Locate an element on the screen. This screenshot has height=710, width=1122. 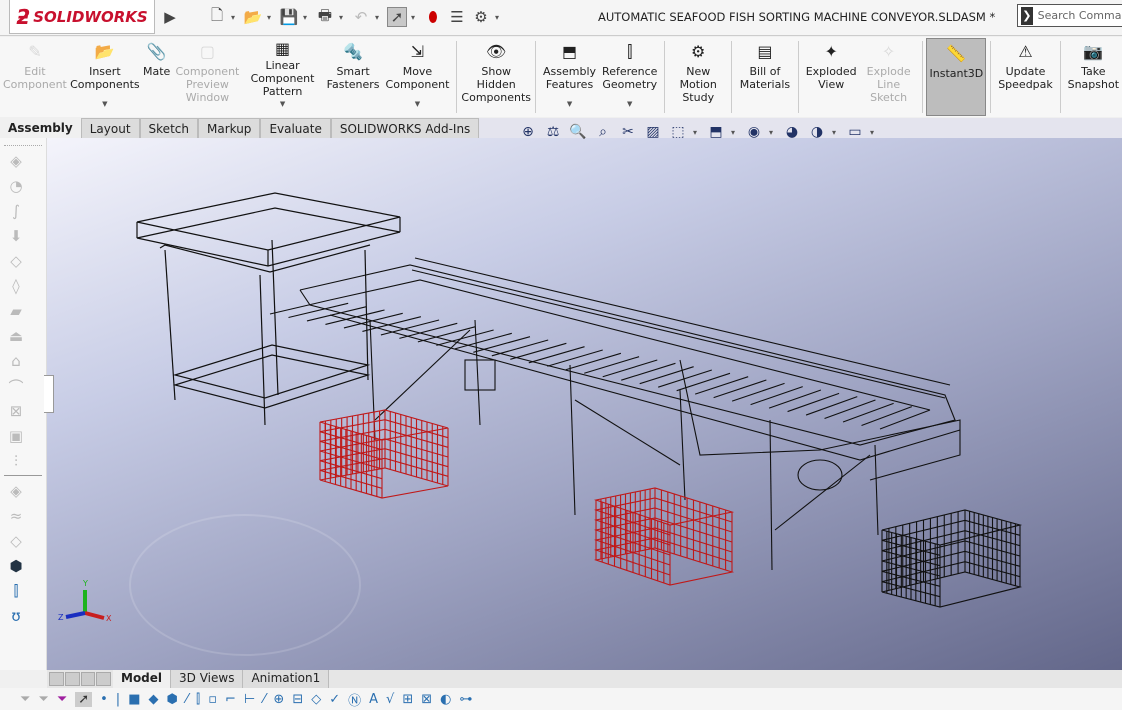
shell-icon: ⌂ is located at coordinates (16, 361).